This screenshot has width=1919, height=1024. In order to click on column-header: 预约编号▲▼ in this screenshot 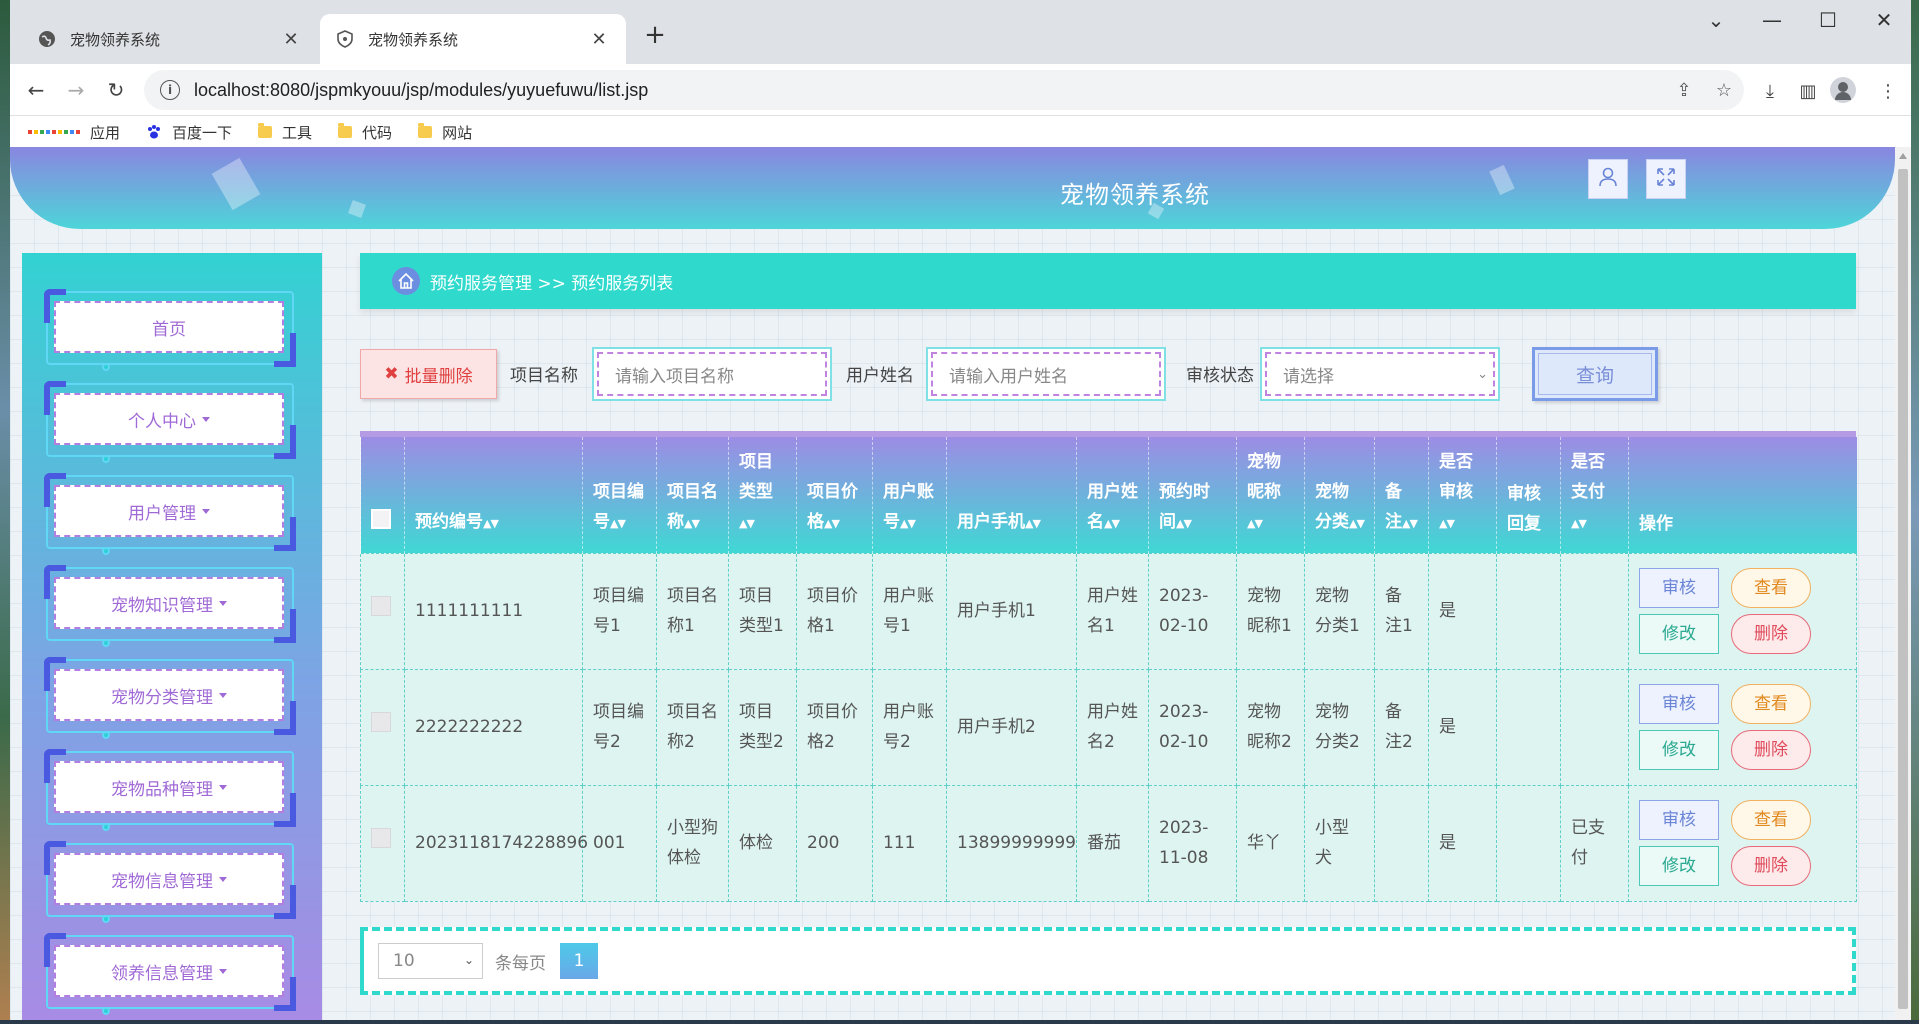, I will do `click(493, 495)`.